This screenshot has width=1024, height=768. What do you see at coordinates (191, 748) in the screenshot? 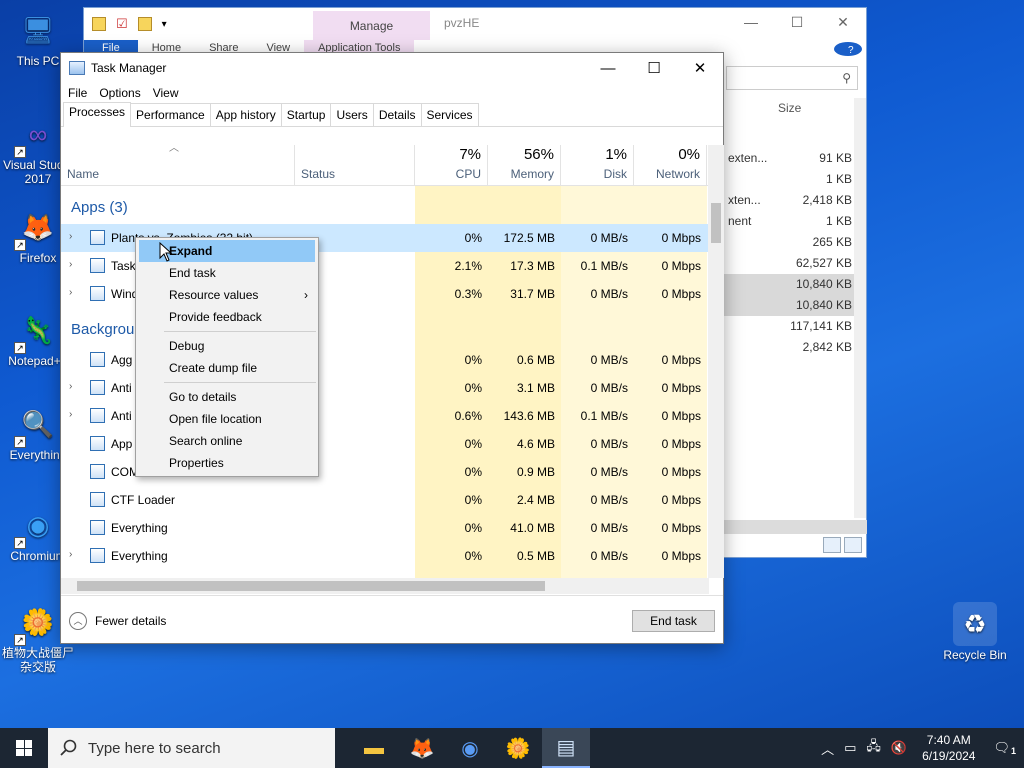
I see `taskbar-search-box: Type here to search` at bounding box center [191, 748].